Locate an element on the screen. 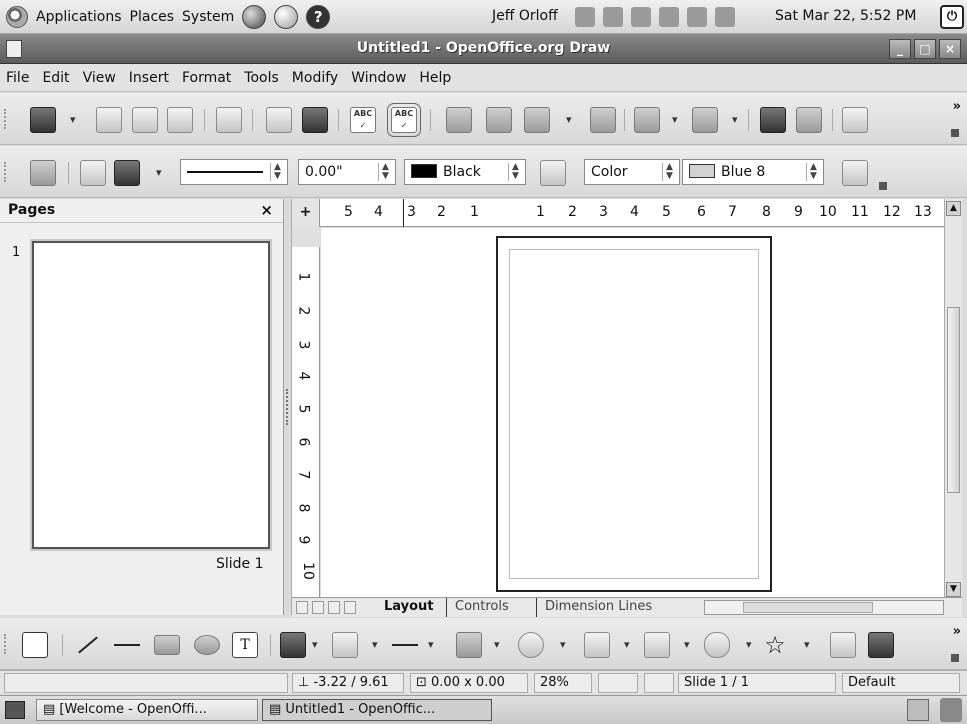  shadow-icon is located at coordinates (855, 173).